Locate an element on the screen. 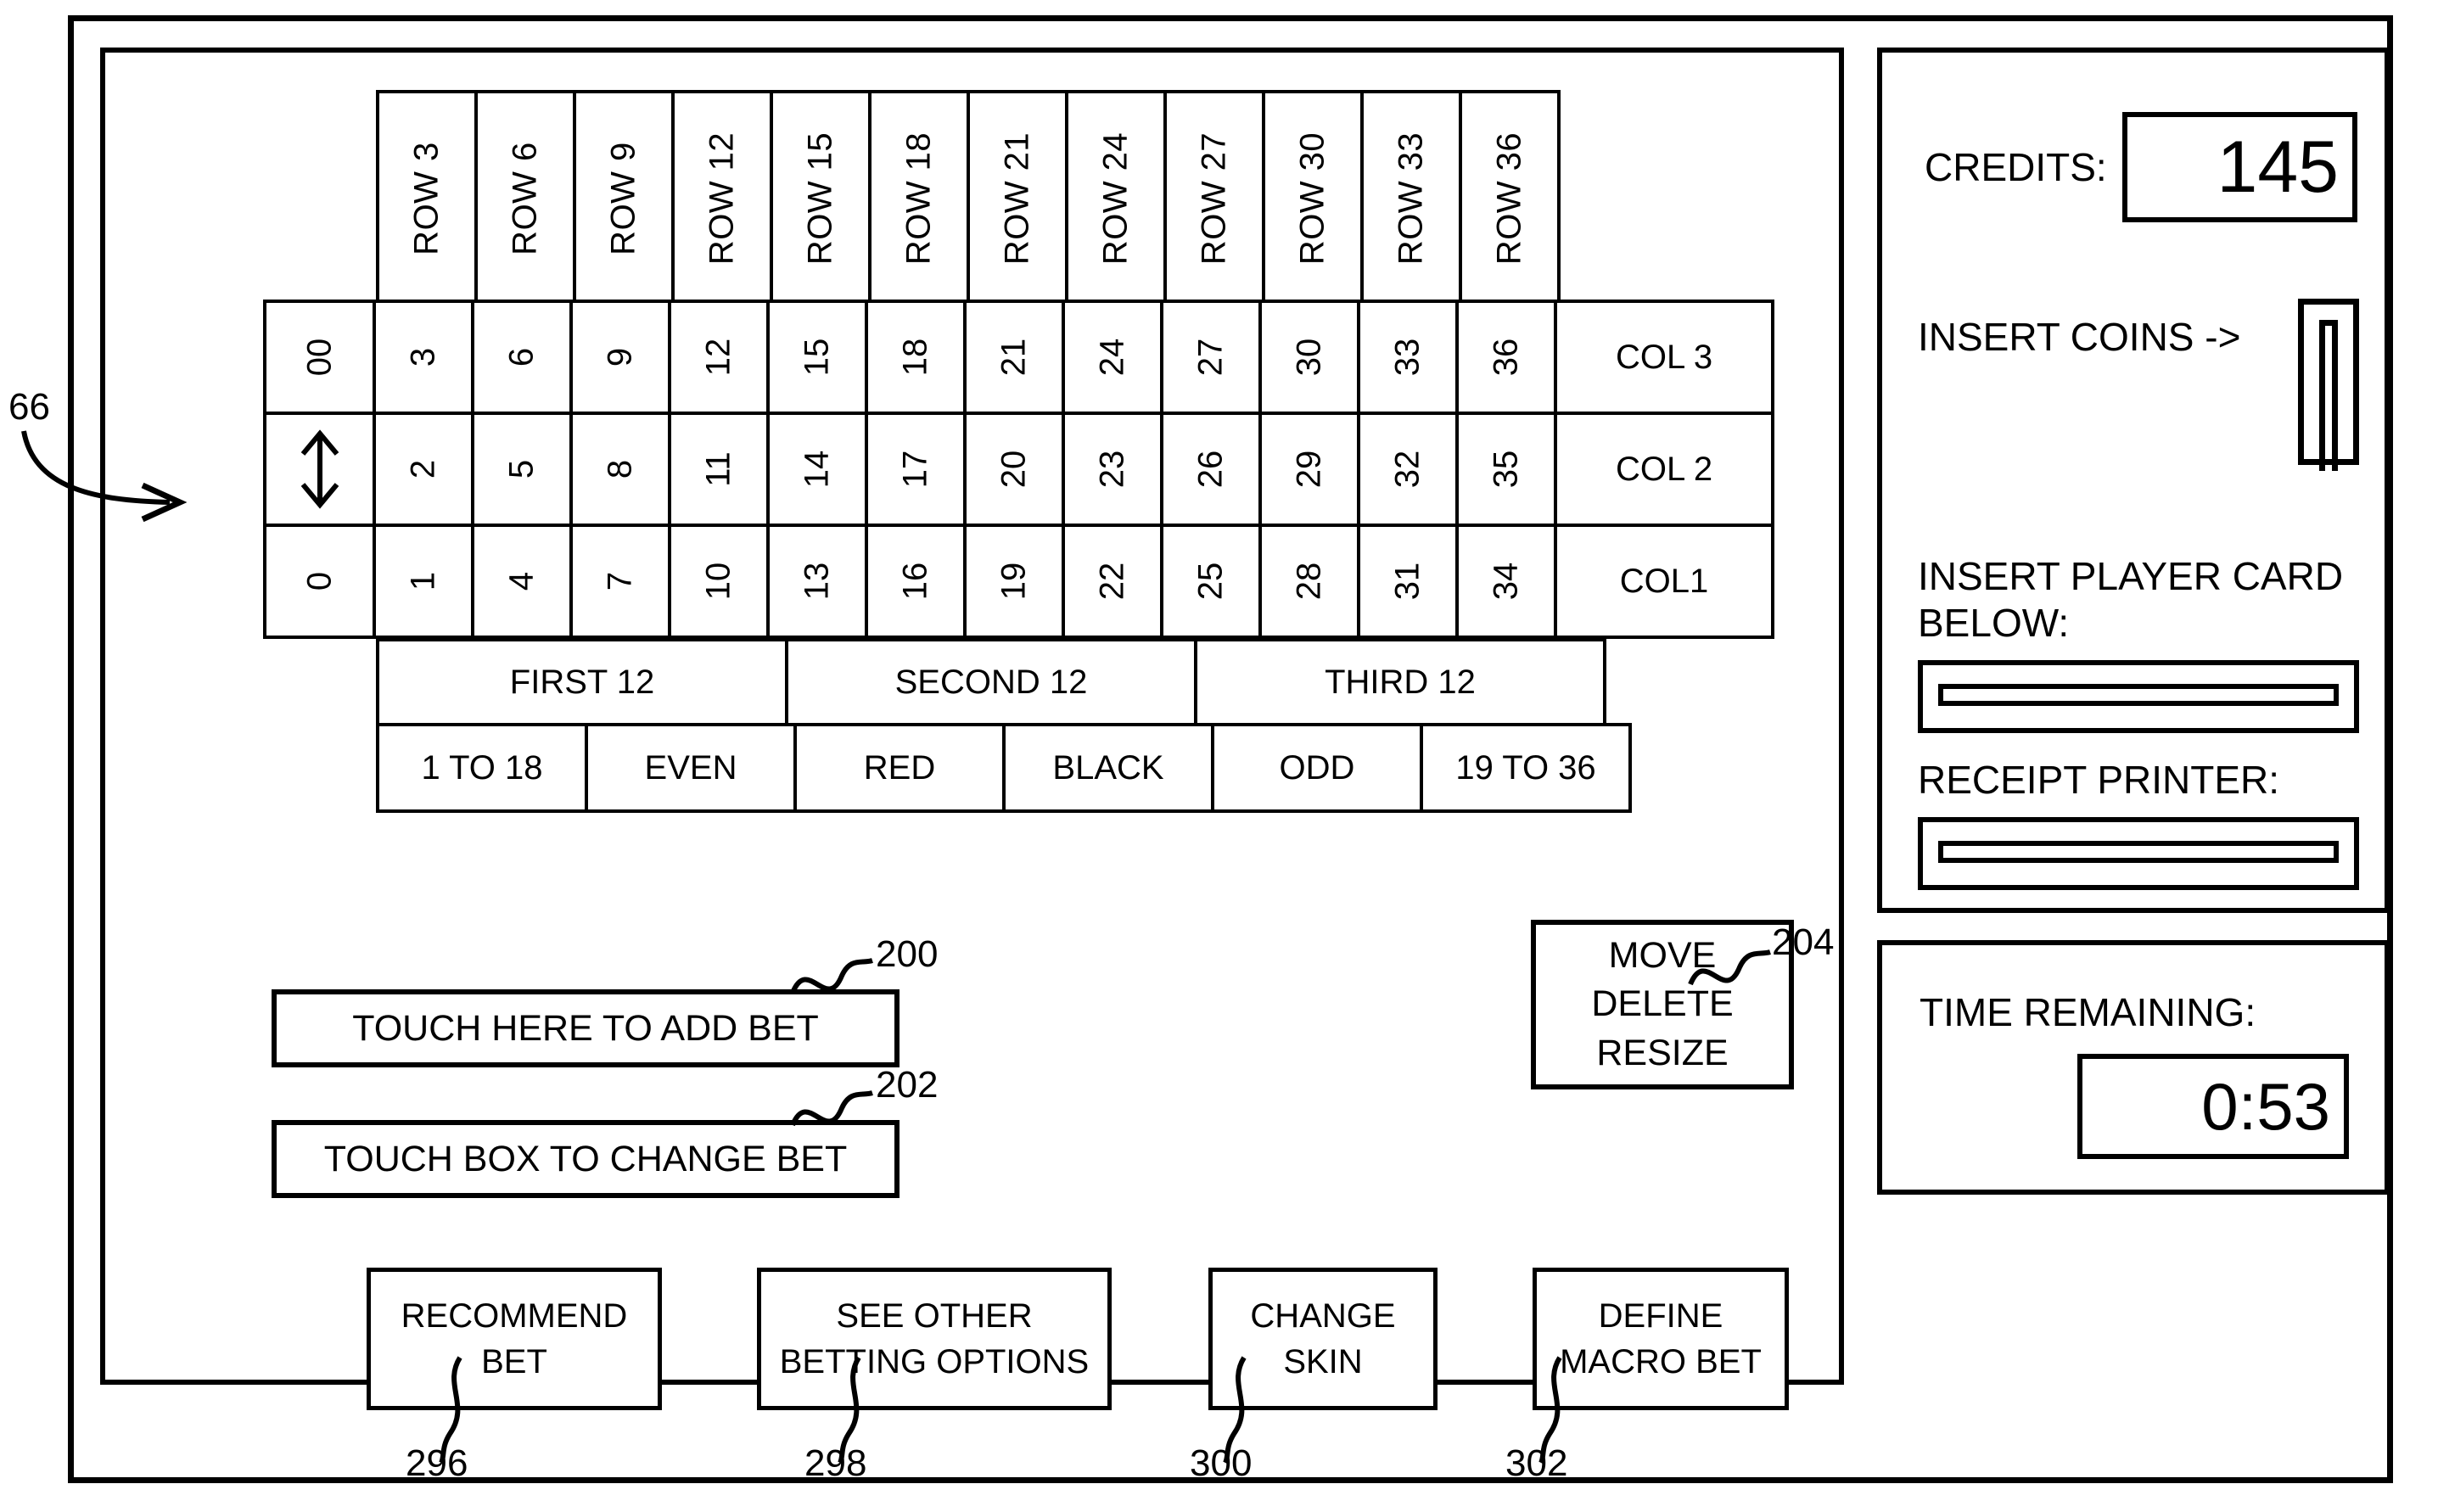  number-cell: 1 is located at coordinates (424, 582).